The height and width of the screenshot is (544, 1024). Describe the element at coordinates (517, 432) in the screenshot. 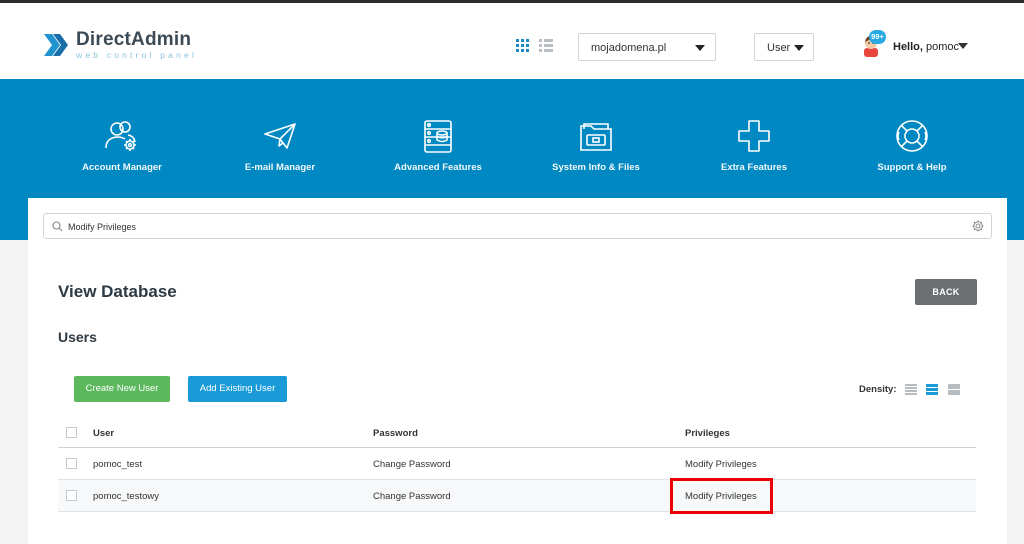

I see `table-header-row: User Password Privileges` at that location.